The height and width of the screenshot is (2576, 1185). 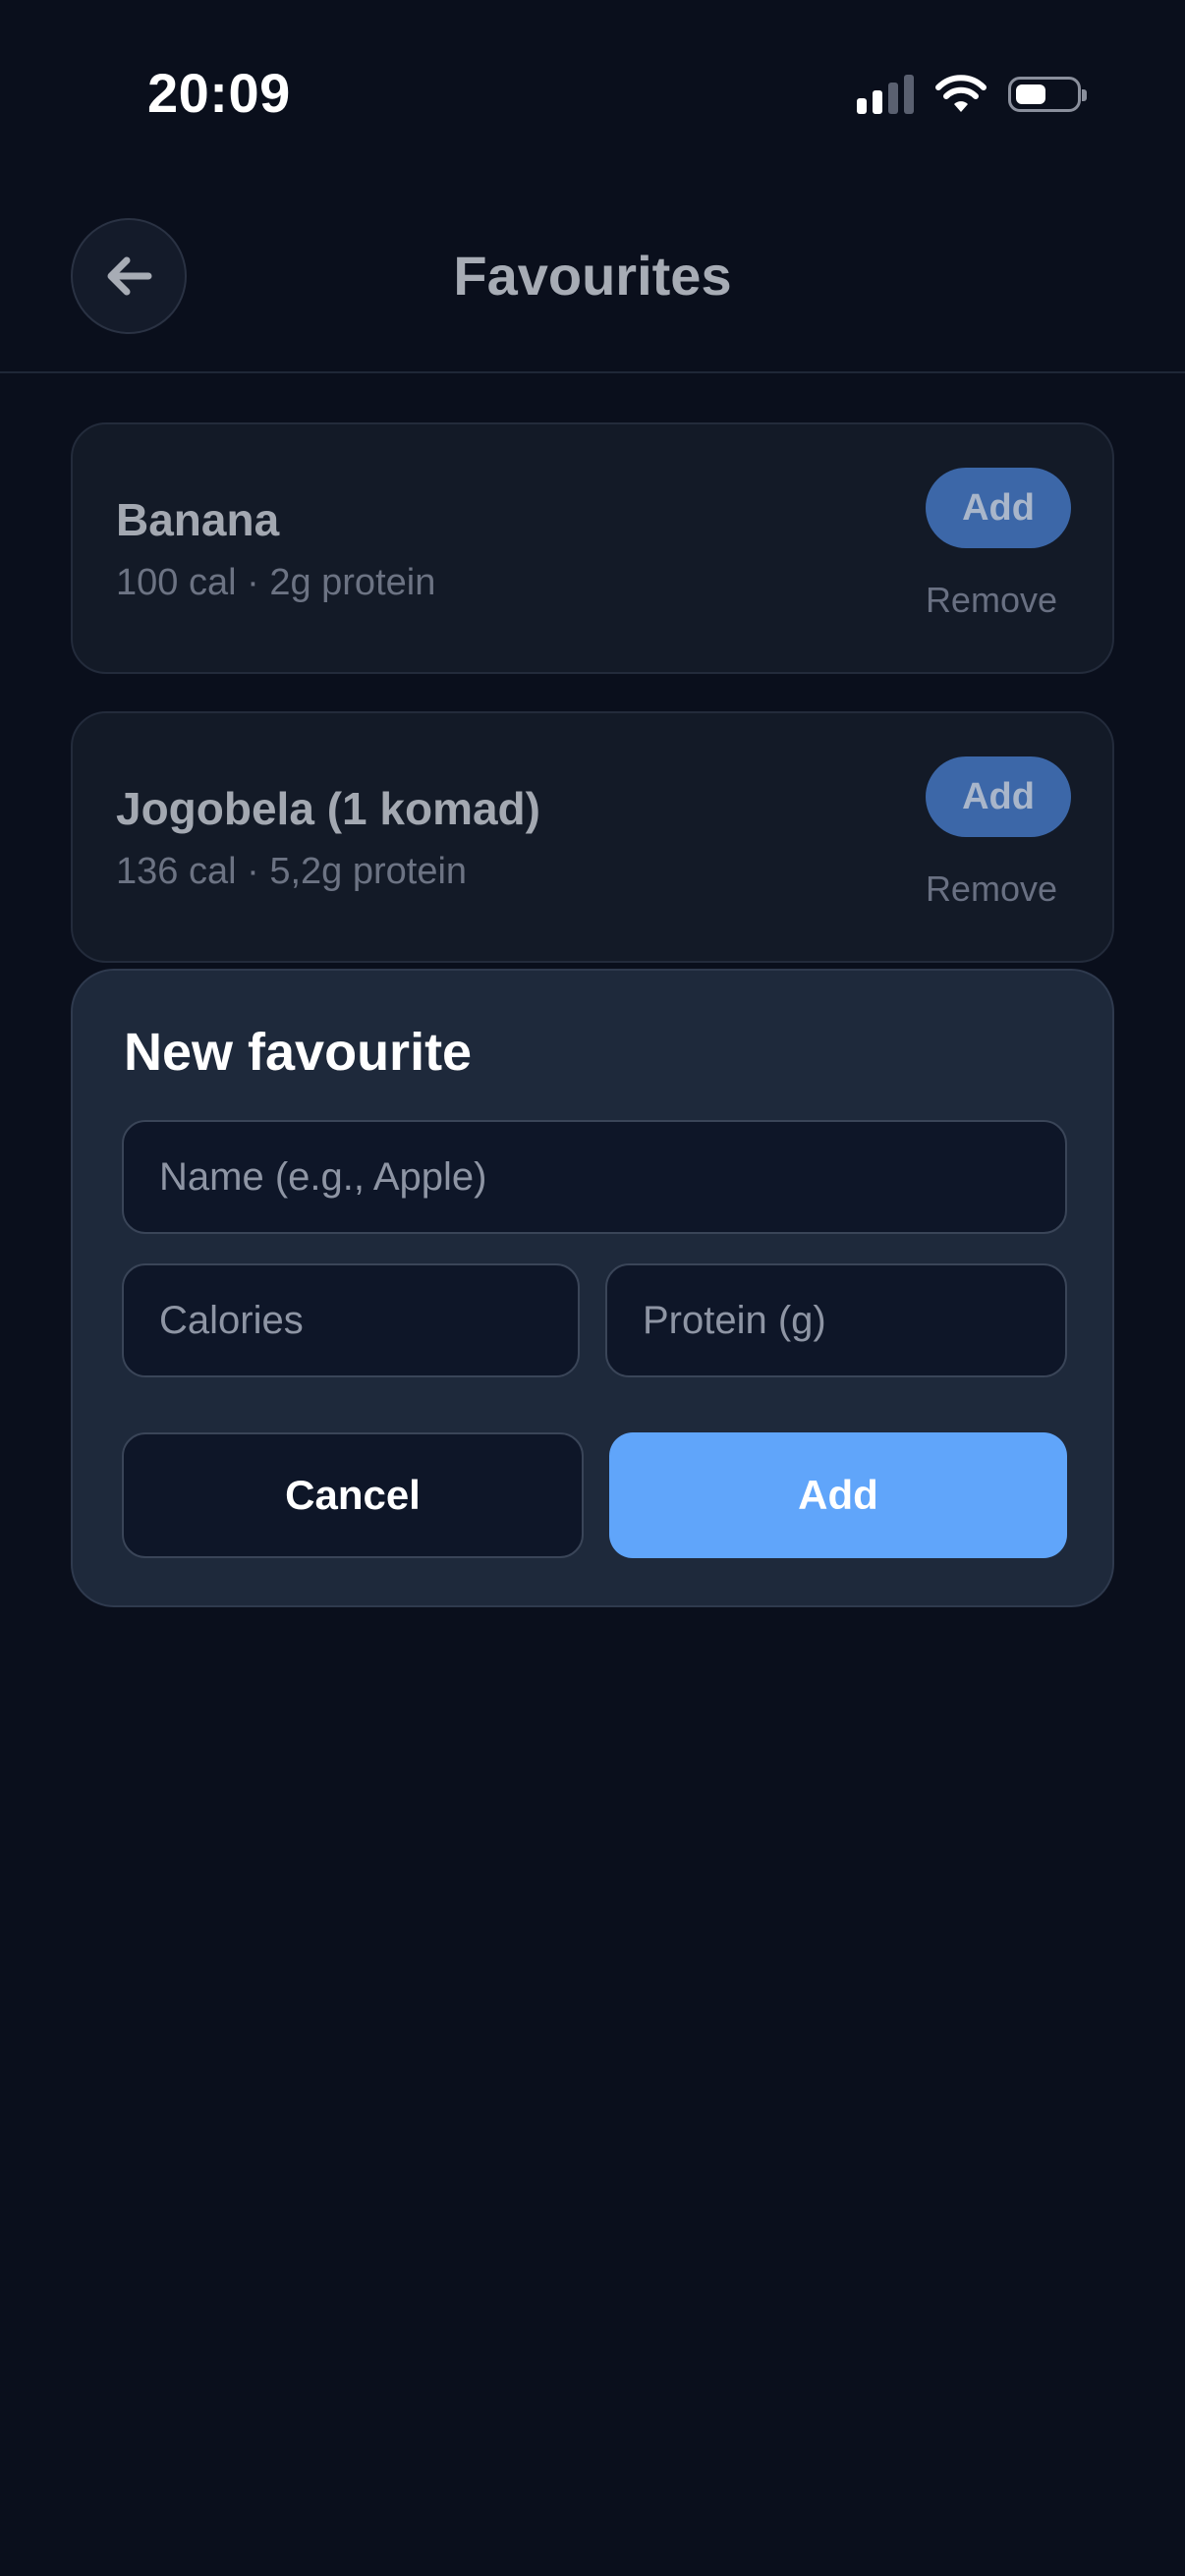 I want to click on sheet-title: New favourite, so click(x=298, y=1052).